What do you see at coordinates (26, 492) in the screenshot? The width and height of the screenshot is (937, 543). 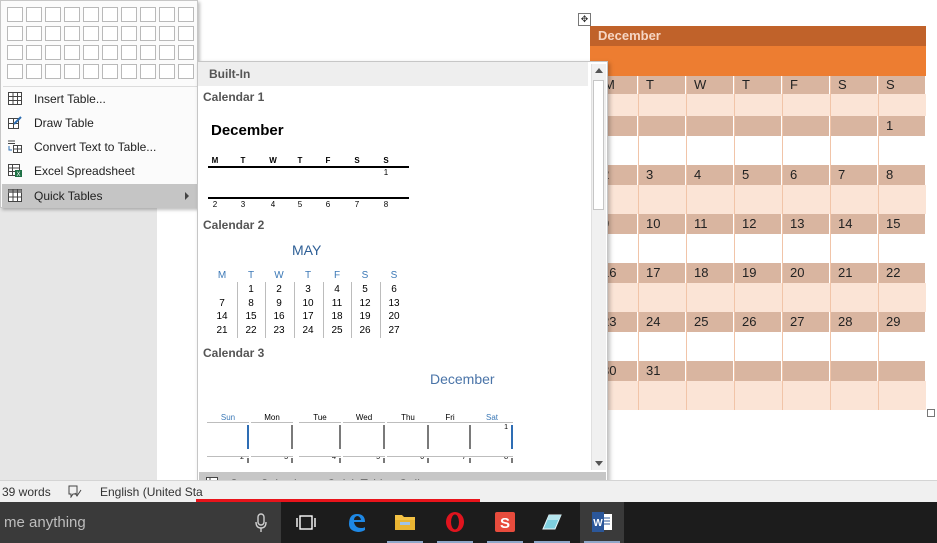 I see `word-count: 39 words` at bounding box center [26, 492].